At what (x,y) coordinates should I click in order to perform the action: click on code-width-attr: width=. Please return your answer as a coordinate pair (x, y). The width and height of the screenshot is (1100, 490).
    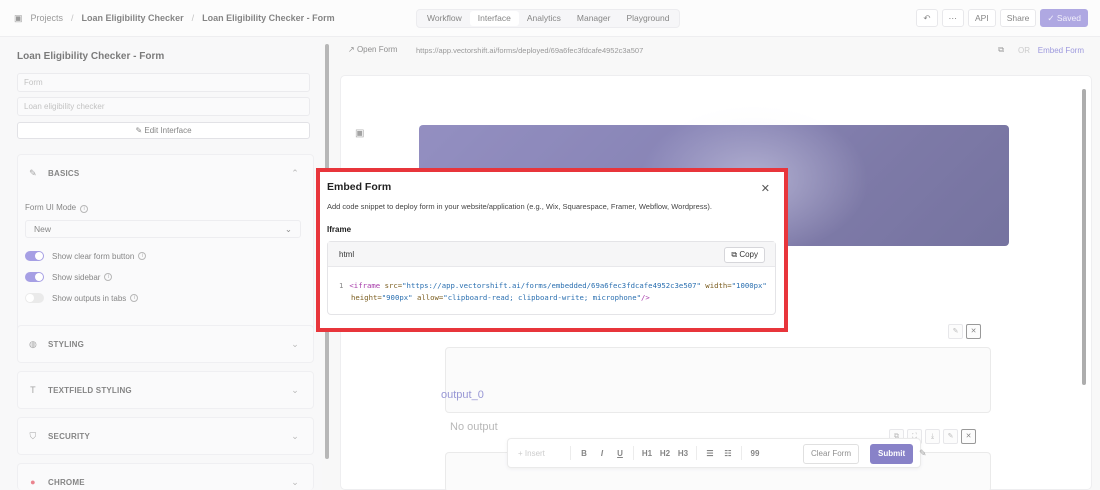
    Looking at the image, I should click on (718, 285).